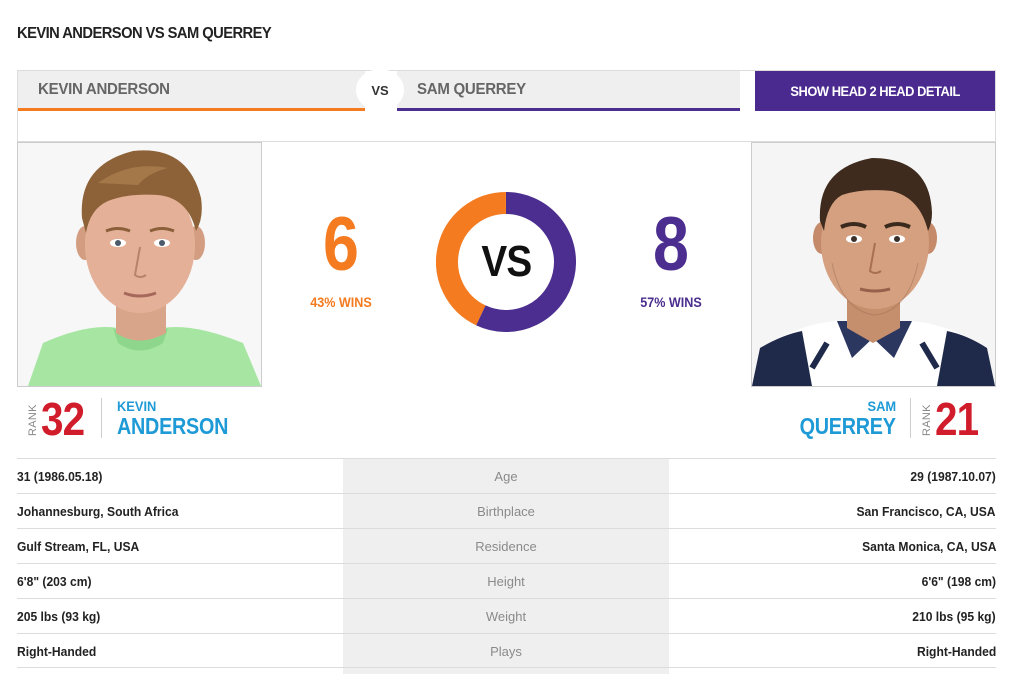 This screenshot has height=674, width=1013. What do you see at coordinates (671, 244) in the screenshot?
I see `right-win-count: 8` at bounding box center [671, 244].